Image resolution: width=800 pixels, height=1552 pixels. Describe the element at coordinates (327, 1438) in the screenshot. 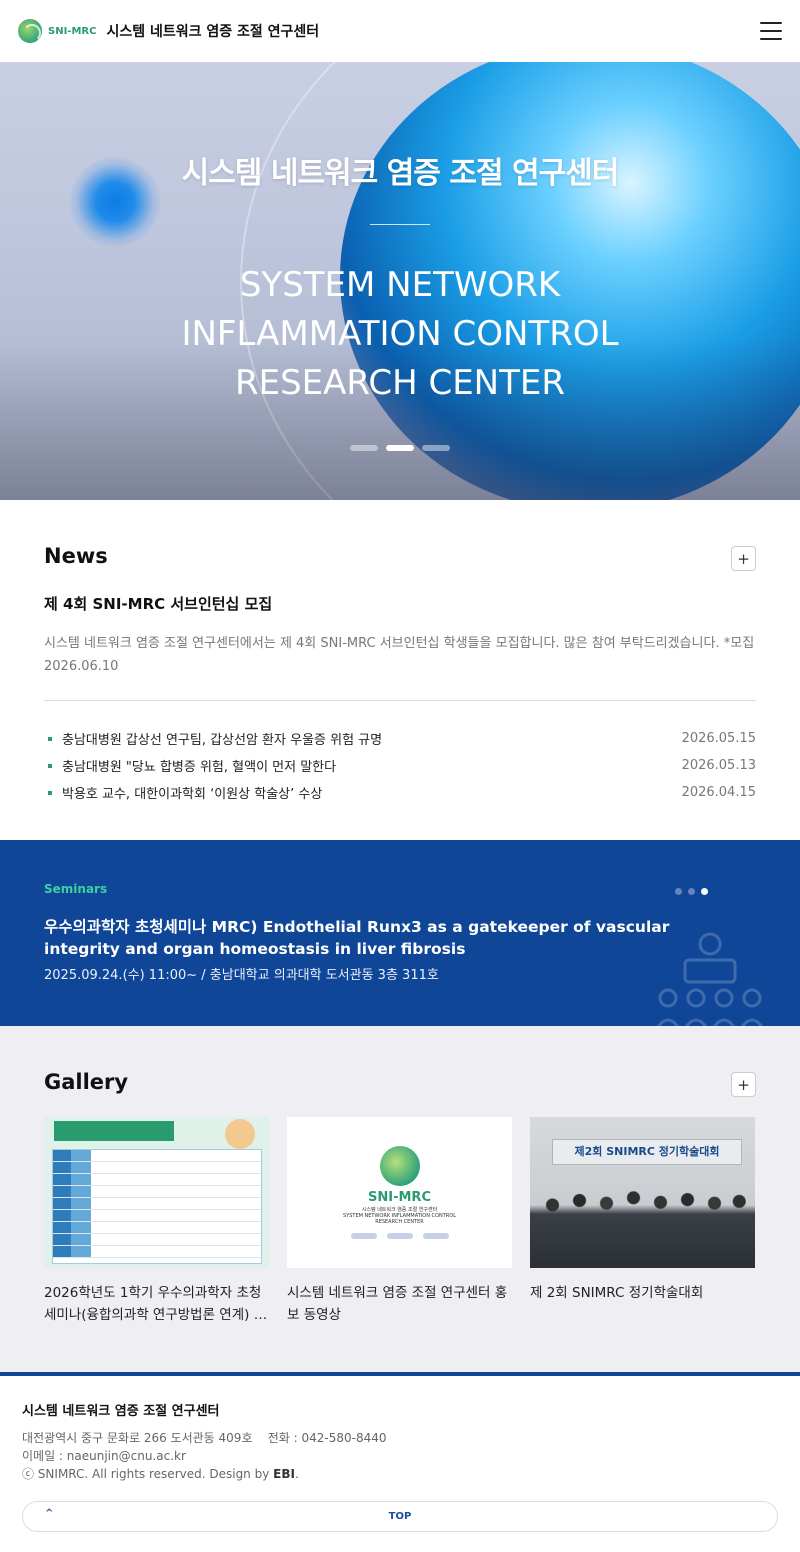

I see `footer-phone: 전화 : 042-580-8440` at that location.